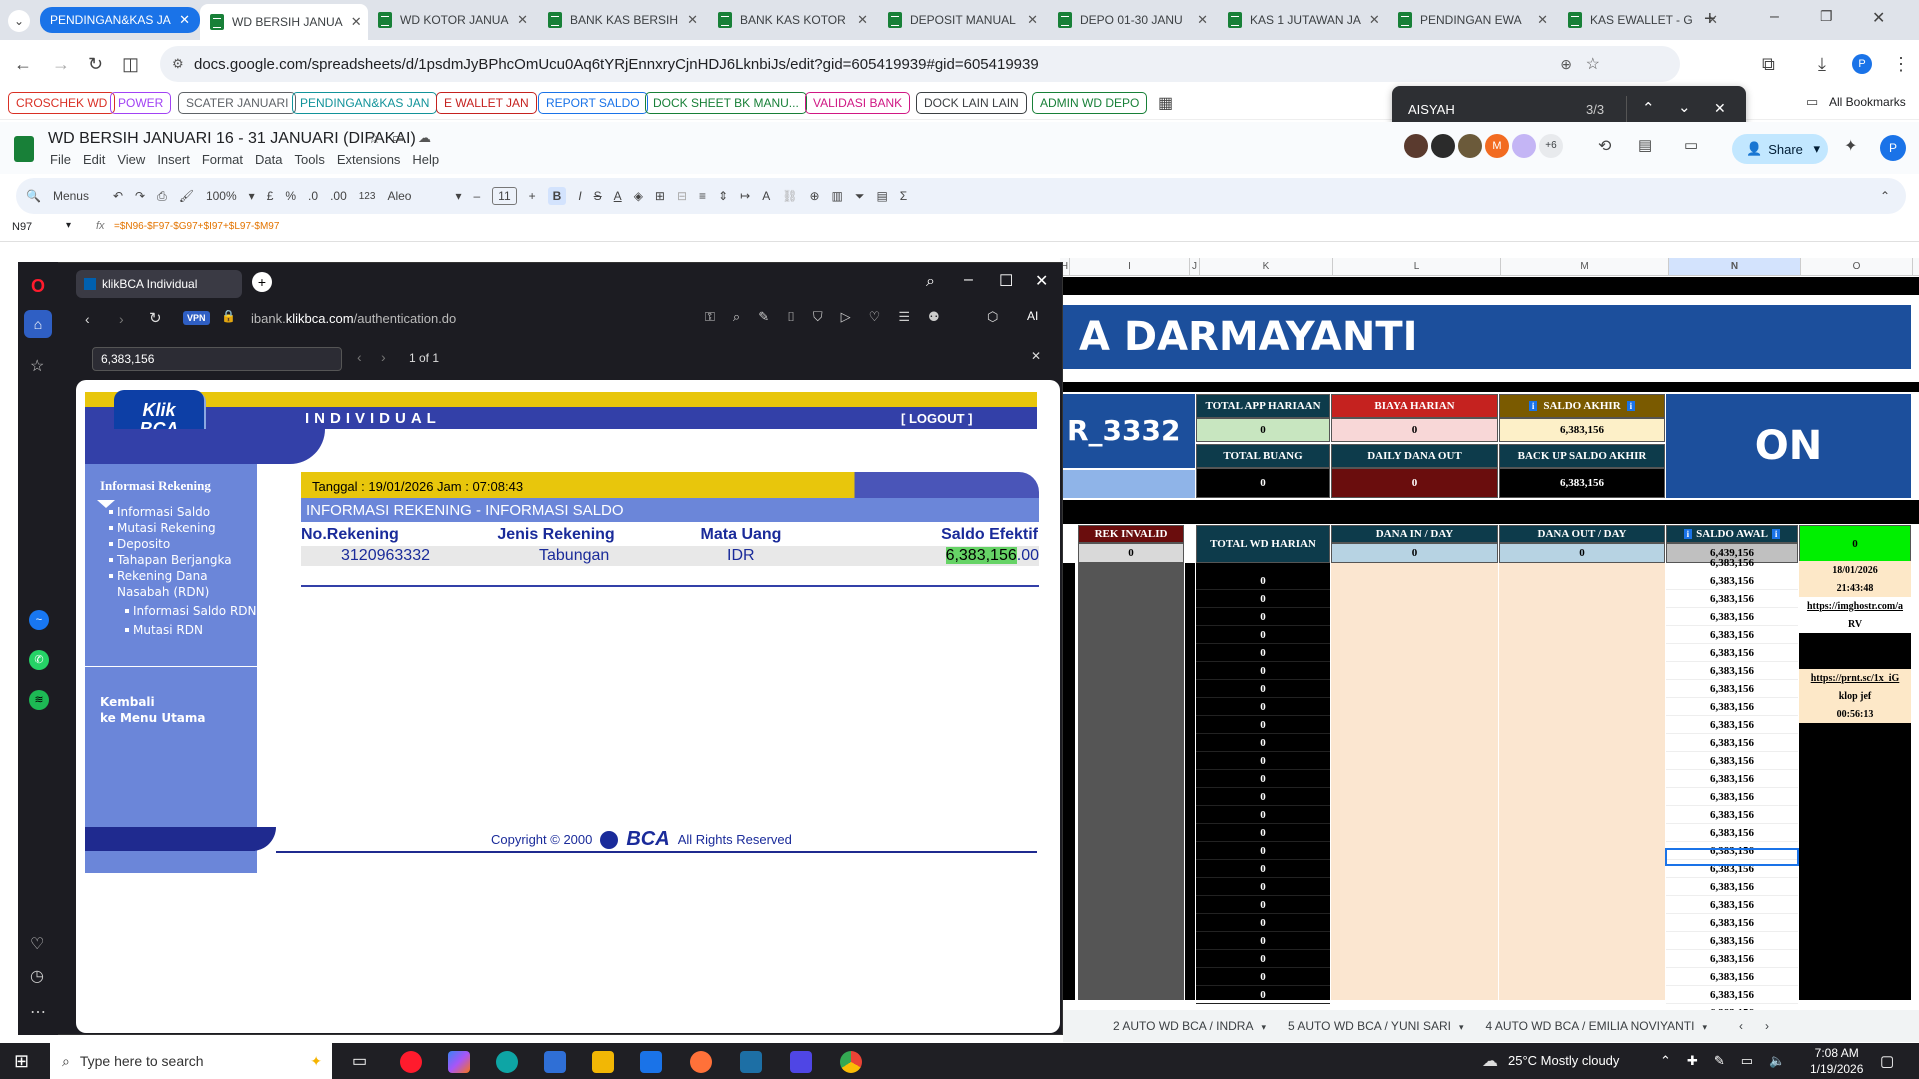 The height and width of the screenshot is (1079, 1919). I want to click on meet-icon: ▭, so click(1691, 145).